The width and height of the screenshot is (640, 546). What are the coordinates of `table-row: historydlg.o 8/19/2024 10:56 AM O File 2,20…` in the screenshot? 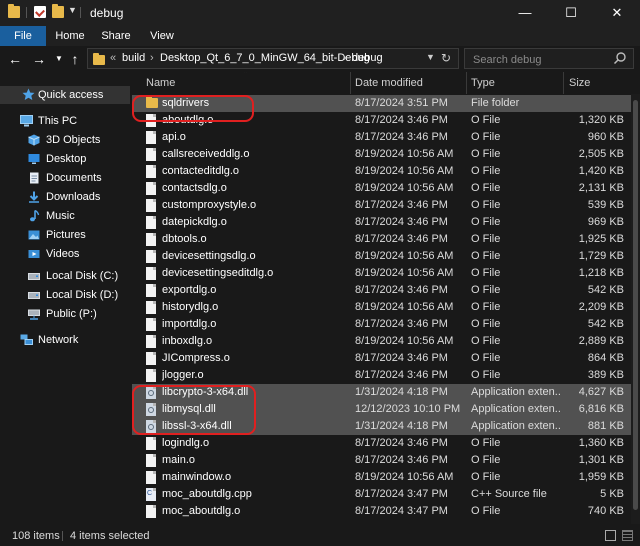 It's located at (386, 307).